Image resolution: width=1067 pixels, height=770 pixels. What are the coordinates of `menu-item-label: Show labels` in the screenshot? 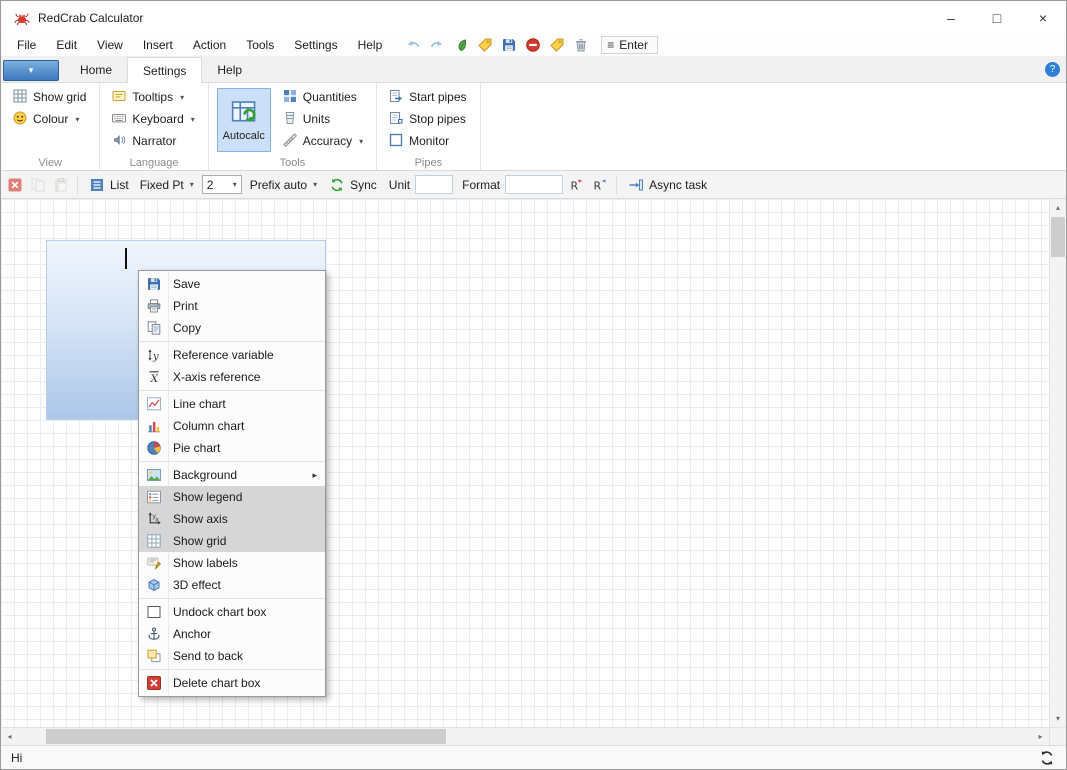 It's located at (205, 563).